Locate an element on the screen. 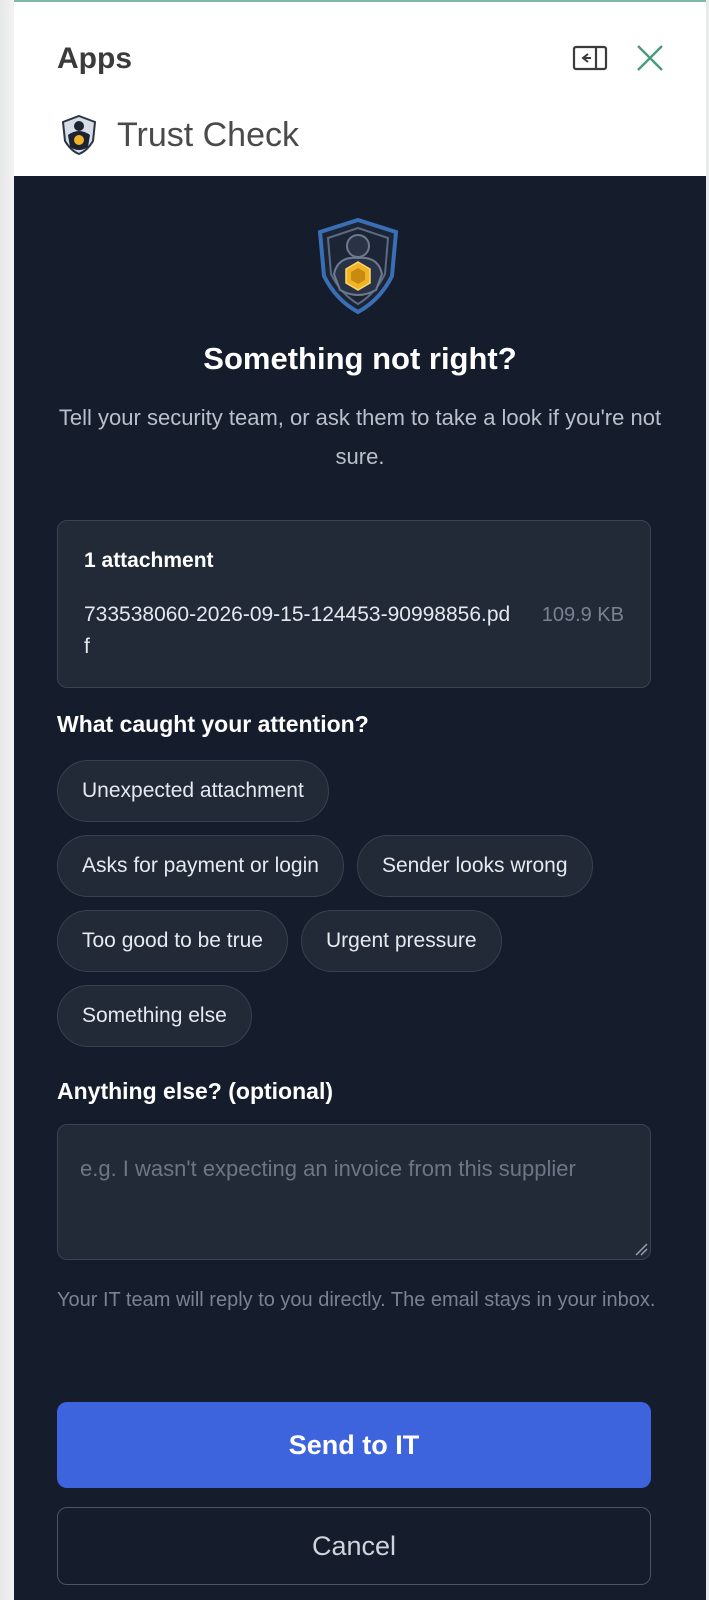 The height and width of the screenshot is (1600, 709). trust-check-logo-icon is located at coordinates (79, 135).